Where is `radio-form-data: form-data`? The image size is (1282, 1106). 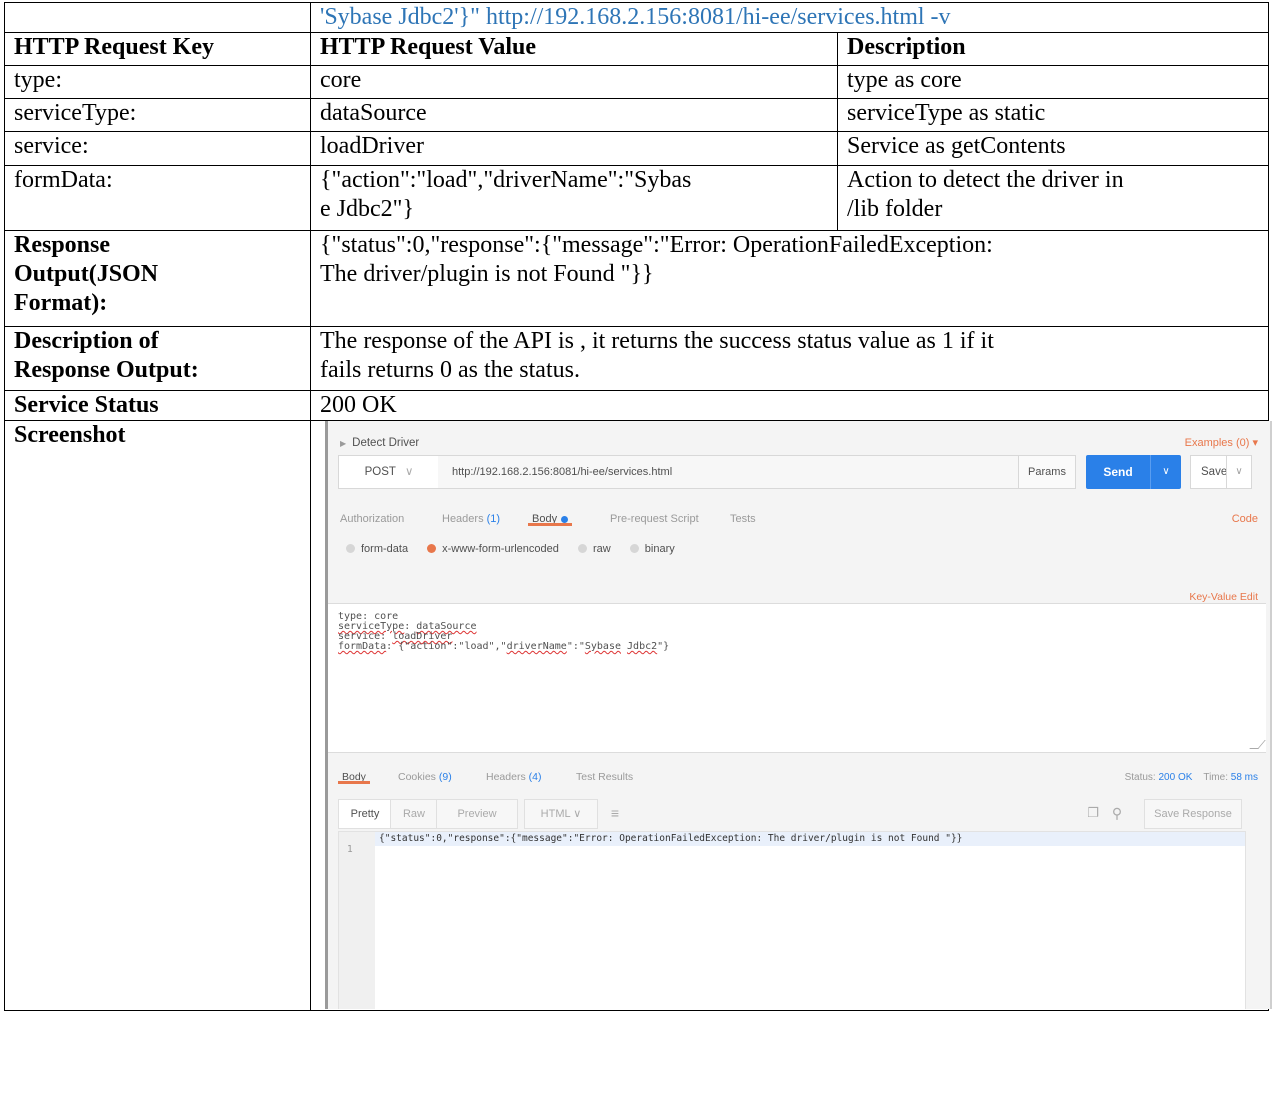 radio-form-data: form-data is located at coordinates (377, 549).